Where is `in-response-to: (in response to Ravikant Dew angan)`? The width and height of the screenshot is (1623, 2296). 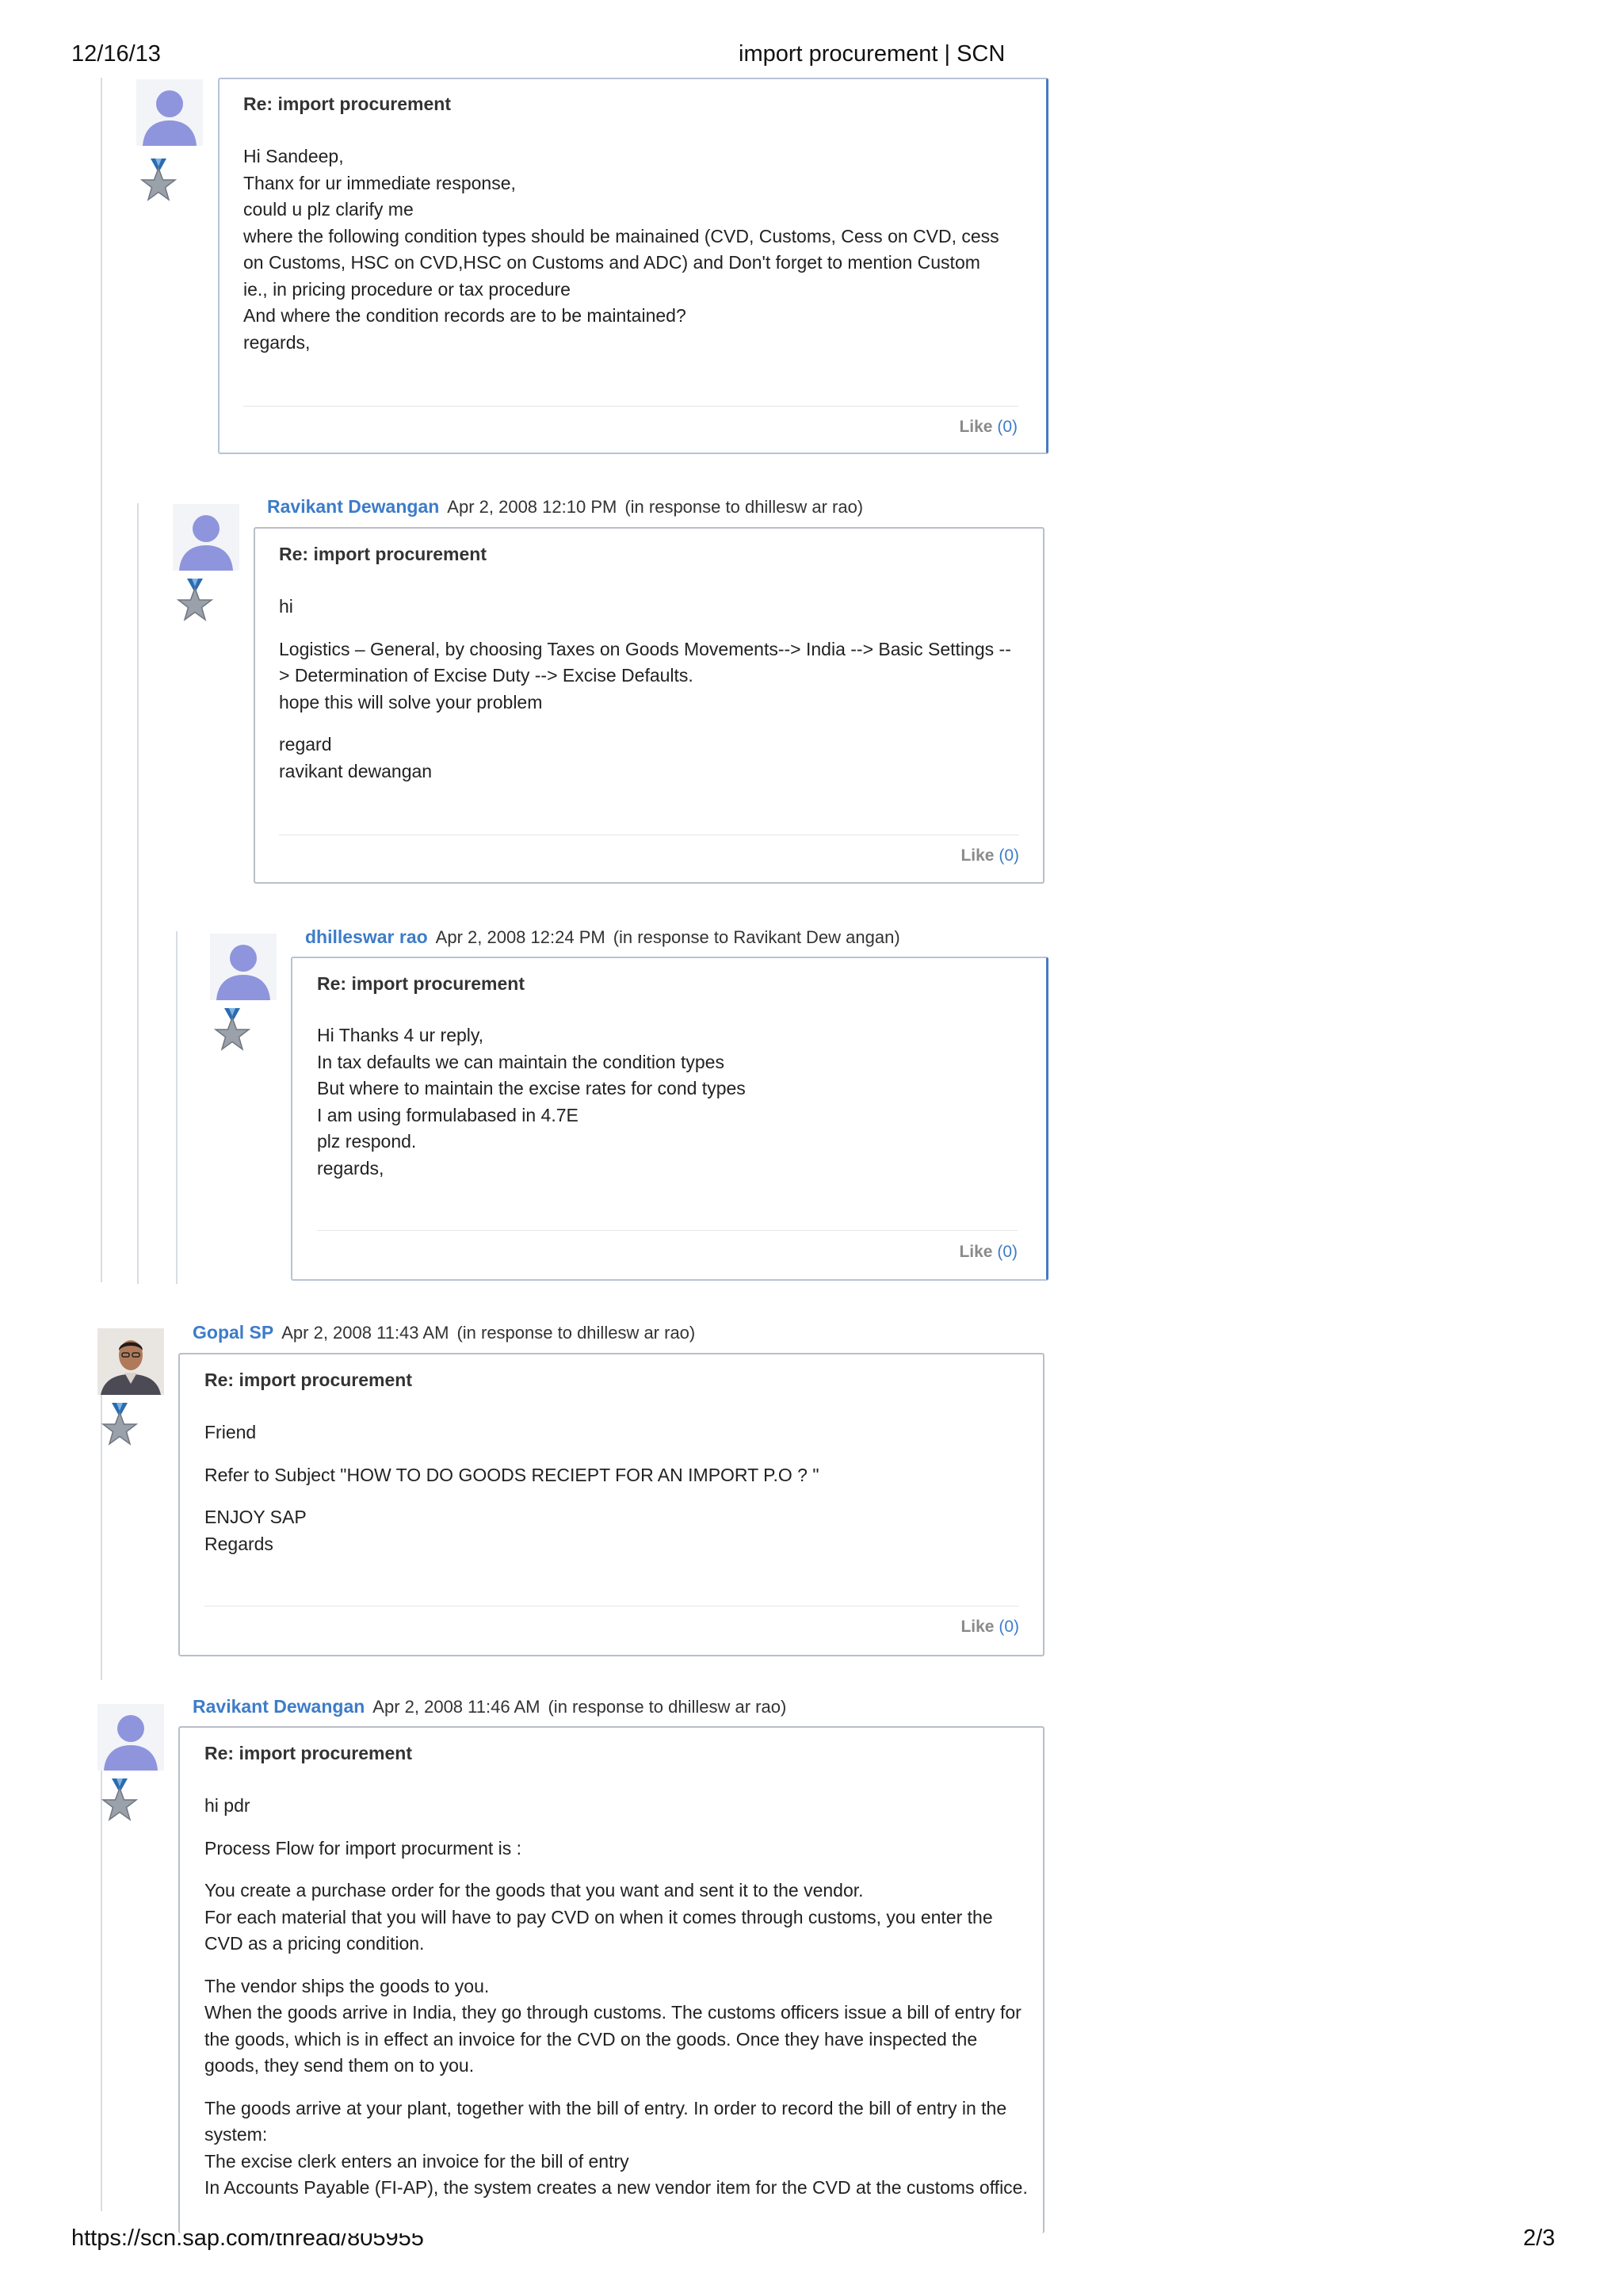 in-response-to: (in response to Ravikant Dew angan) is located at coordinates (756, 937).